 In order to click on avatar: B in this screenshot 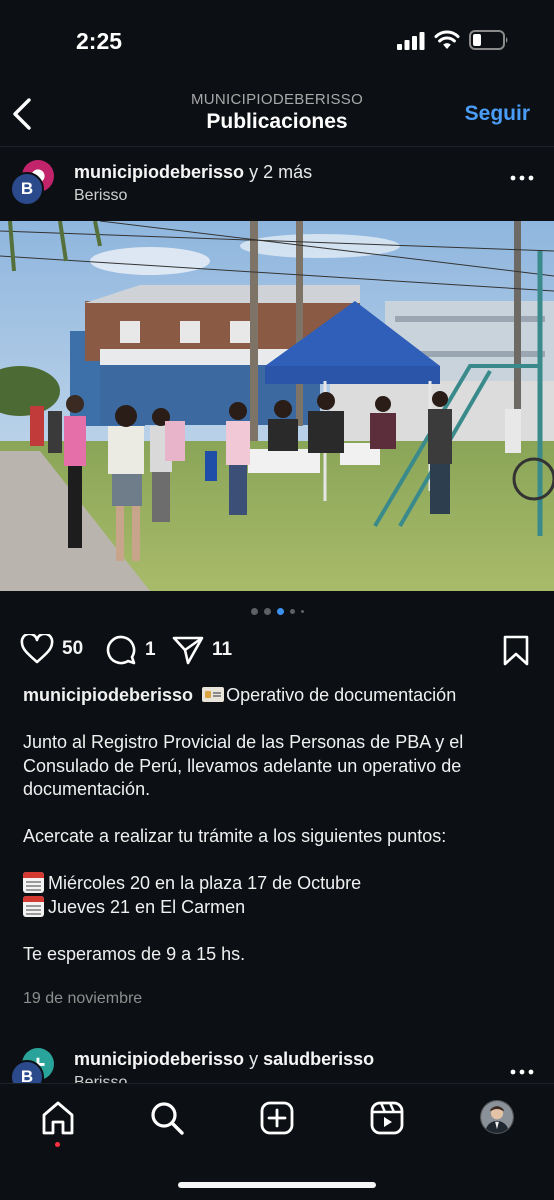, I will do `click(27, 189)`.